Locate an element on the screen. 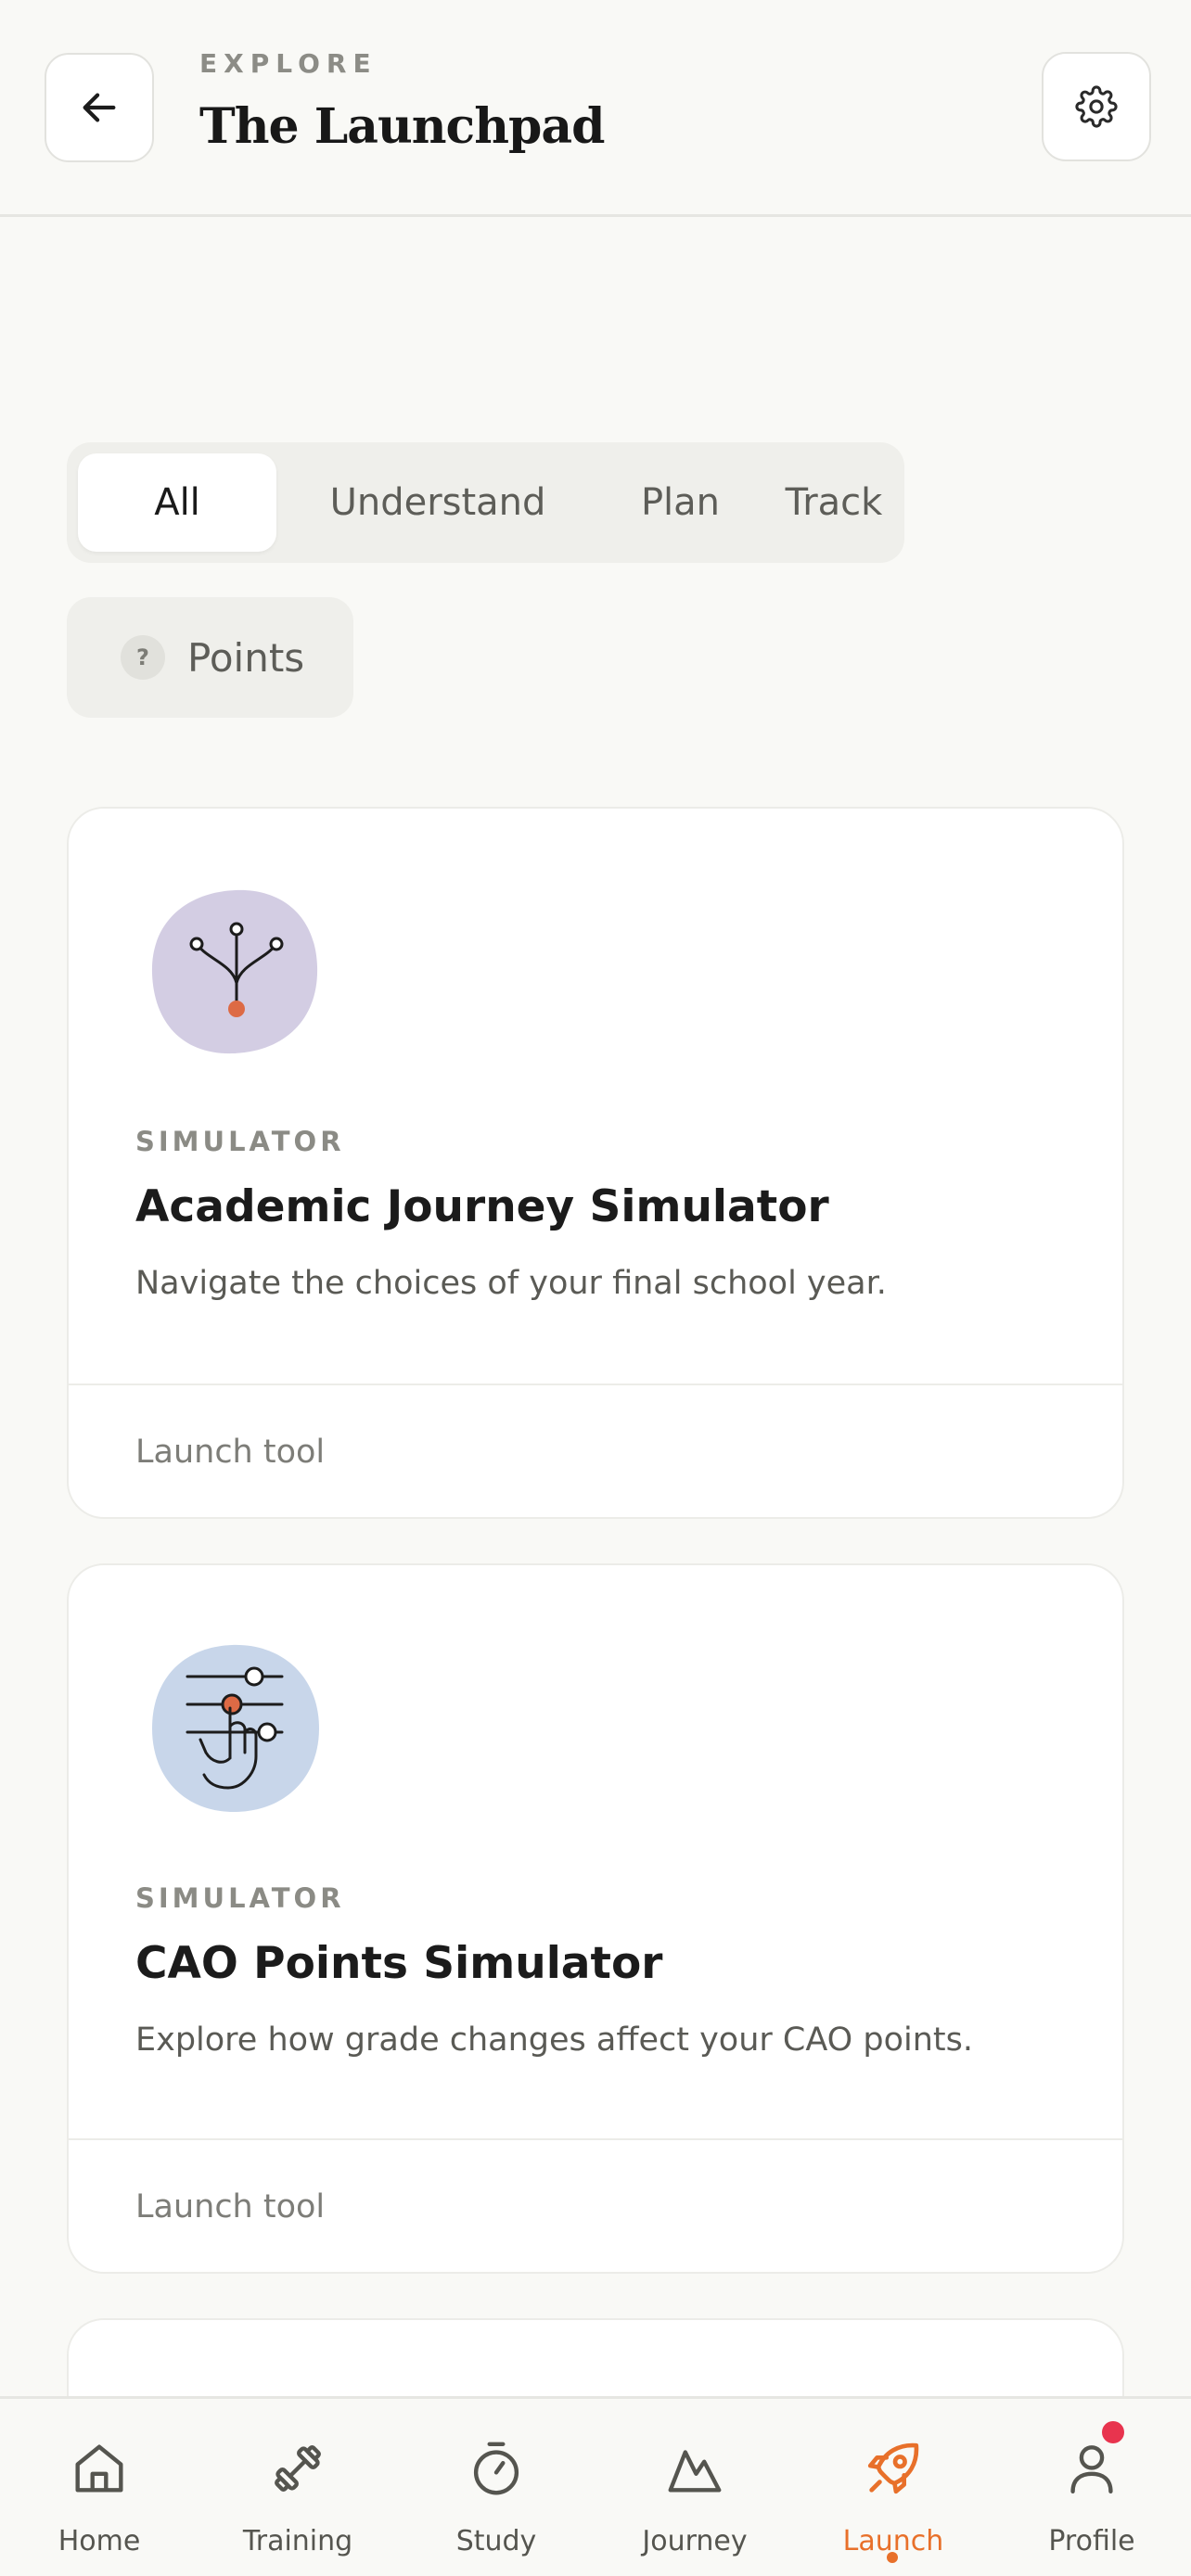 The width and height of the screenshot is (1191, 2576). help-icon: ? is located at coordinates (143, 657).